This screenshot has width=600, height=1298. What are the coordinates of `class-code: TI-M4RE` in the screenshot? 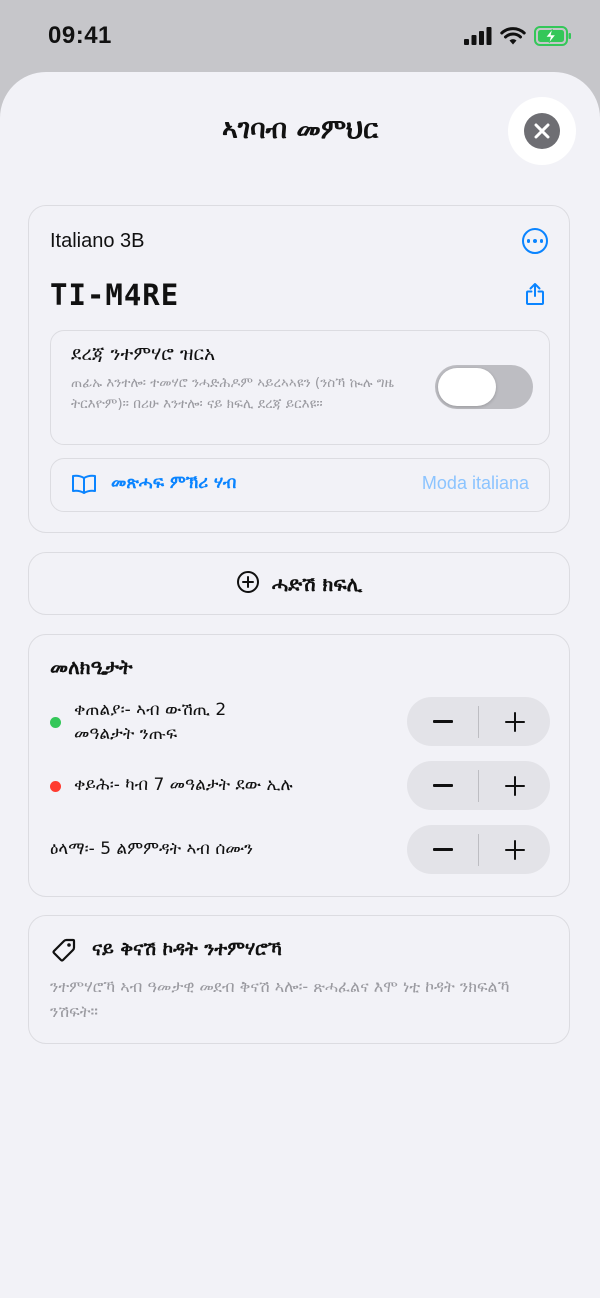 It's located at (115, 295).